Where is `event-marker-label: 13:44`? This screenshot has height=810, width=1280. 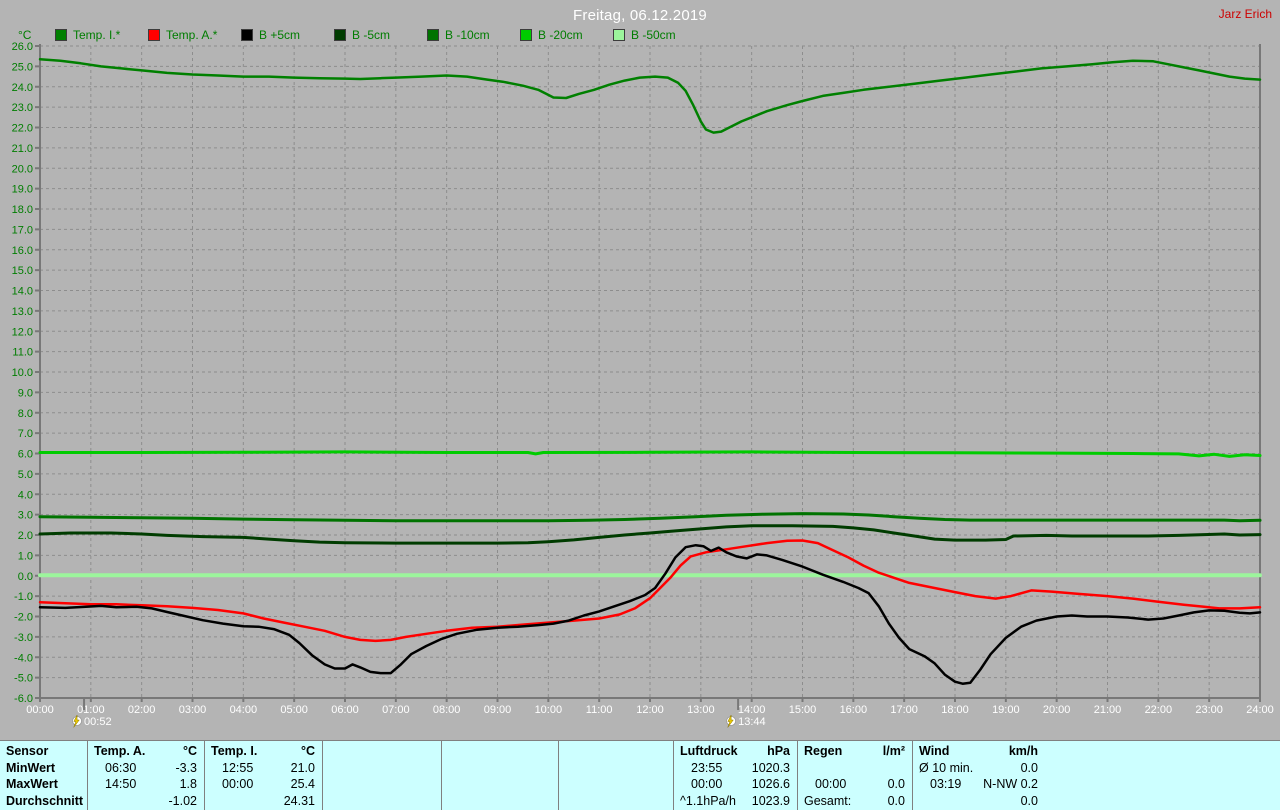
event-marker-label: 13:44 is located at coordinates (752, 722).